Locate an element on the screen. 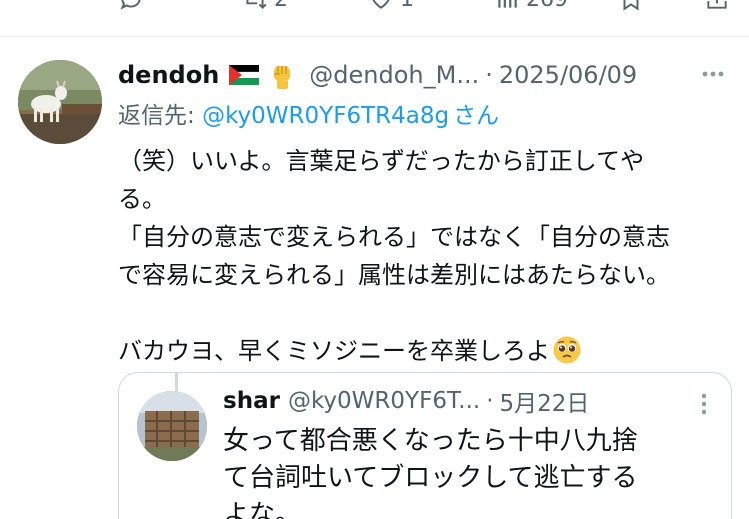 The image size is (749, 519). views-button: 269 is located at coordinates (531, 6).